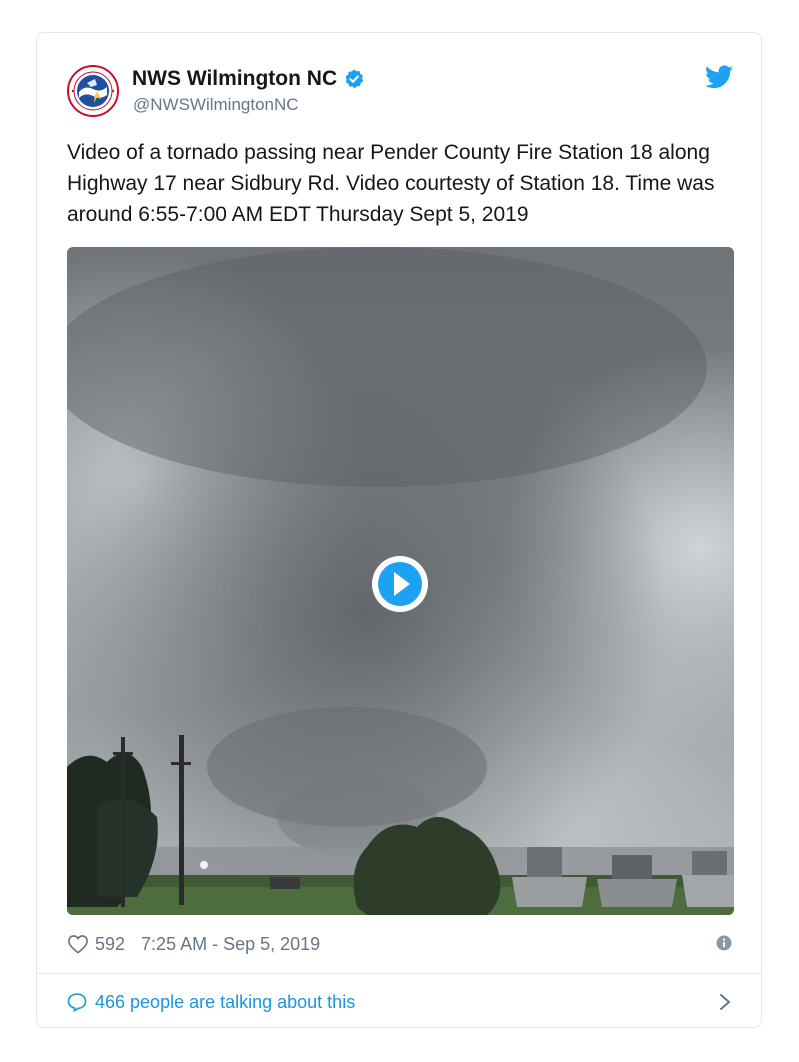  I want to click on play-icon, so click(400, 584).